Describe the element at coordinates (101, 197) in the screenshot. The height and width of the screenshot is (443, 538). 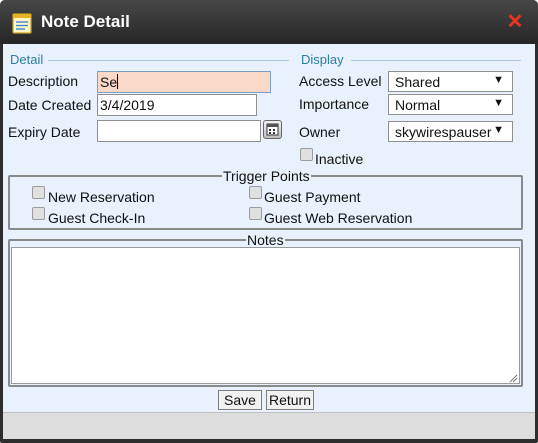
I see `new-reservation-label: New Reservation` at that location.